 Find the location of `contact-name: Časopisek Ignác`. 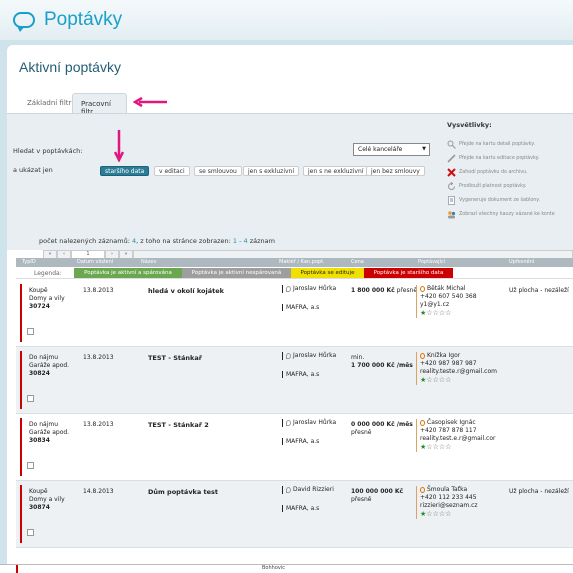

contact-name: Časopisek Ignác is located at coordinates (451, 422).